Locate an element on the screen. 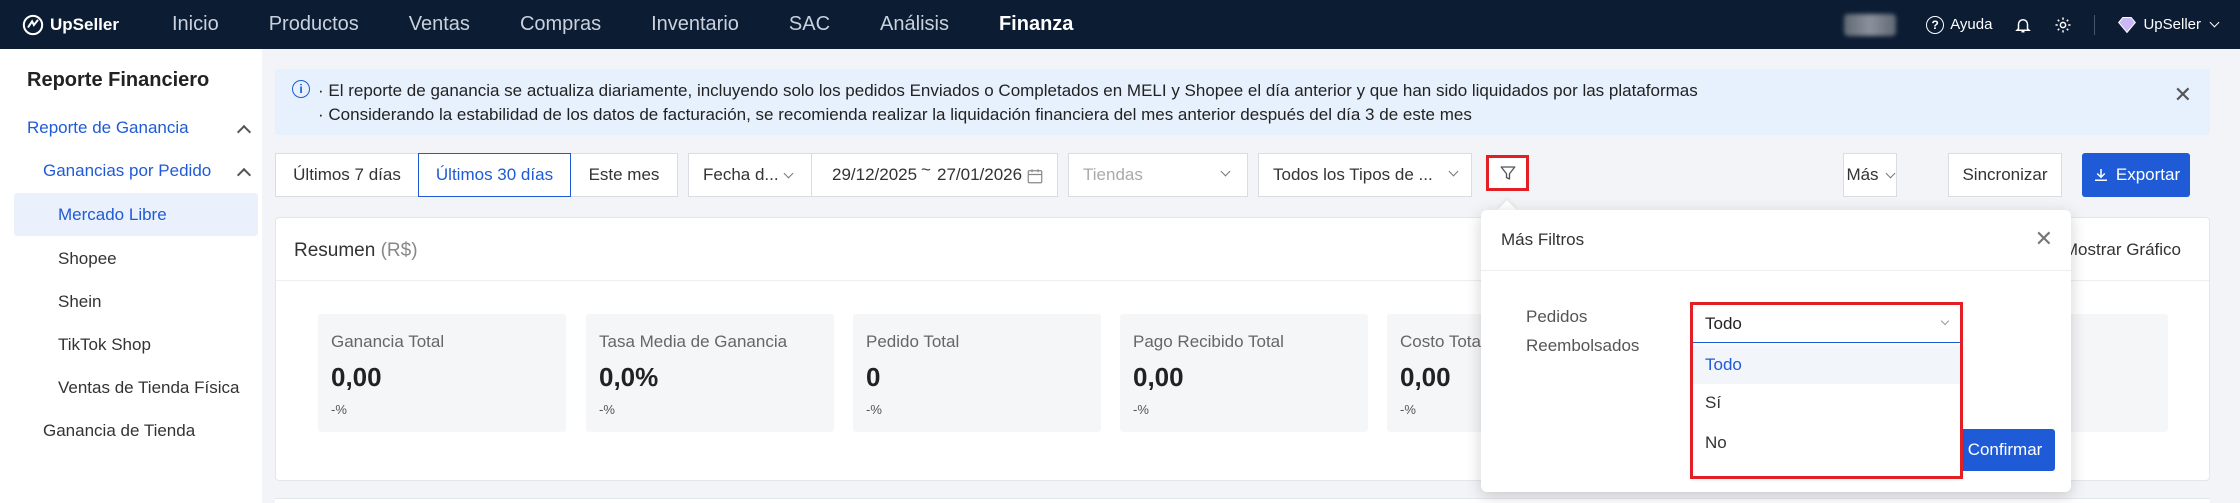  nav-item-sac: SAC is located at coordinates (809, 24).